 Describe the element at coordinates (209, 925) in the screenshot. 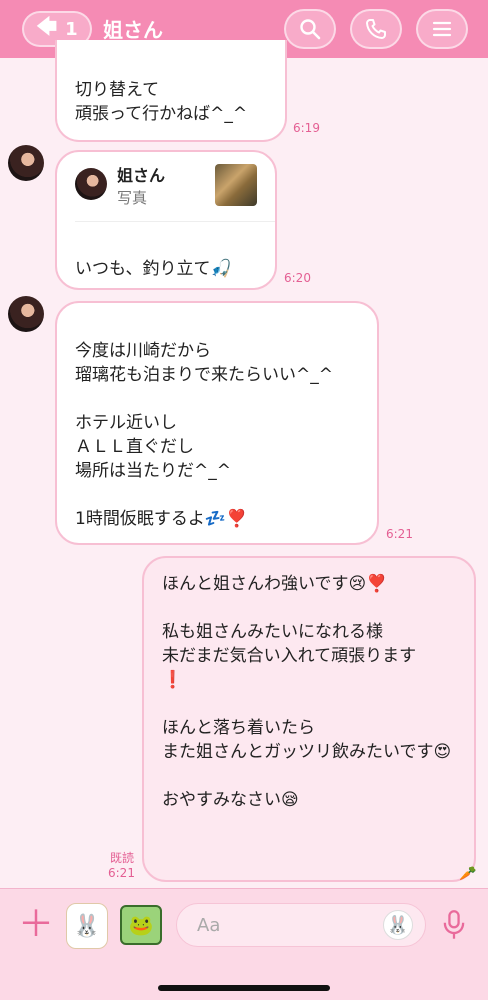

I see `input-placeholder: Aa` at that location.